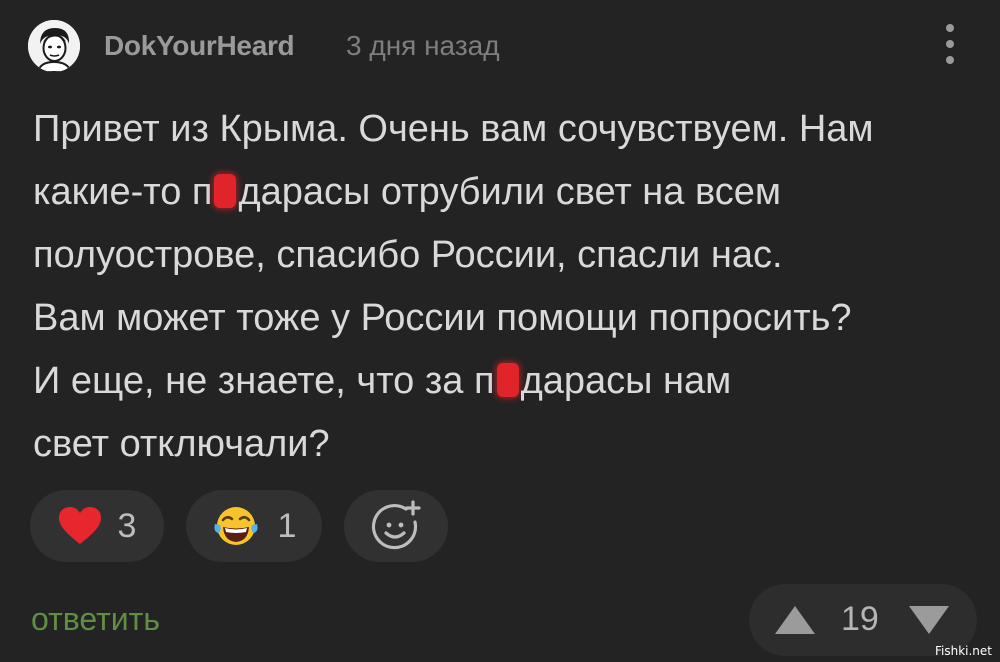 This screenshot has width=1000, height=662. I want to click on add-reaction-icon, so click(396, 525).